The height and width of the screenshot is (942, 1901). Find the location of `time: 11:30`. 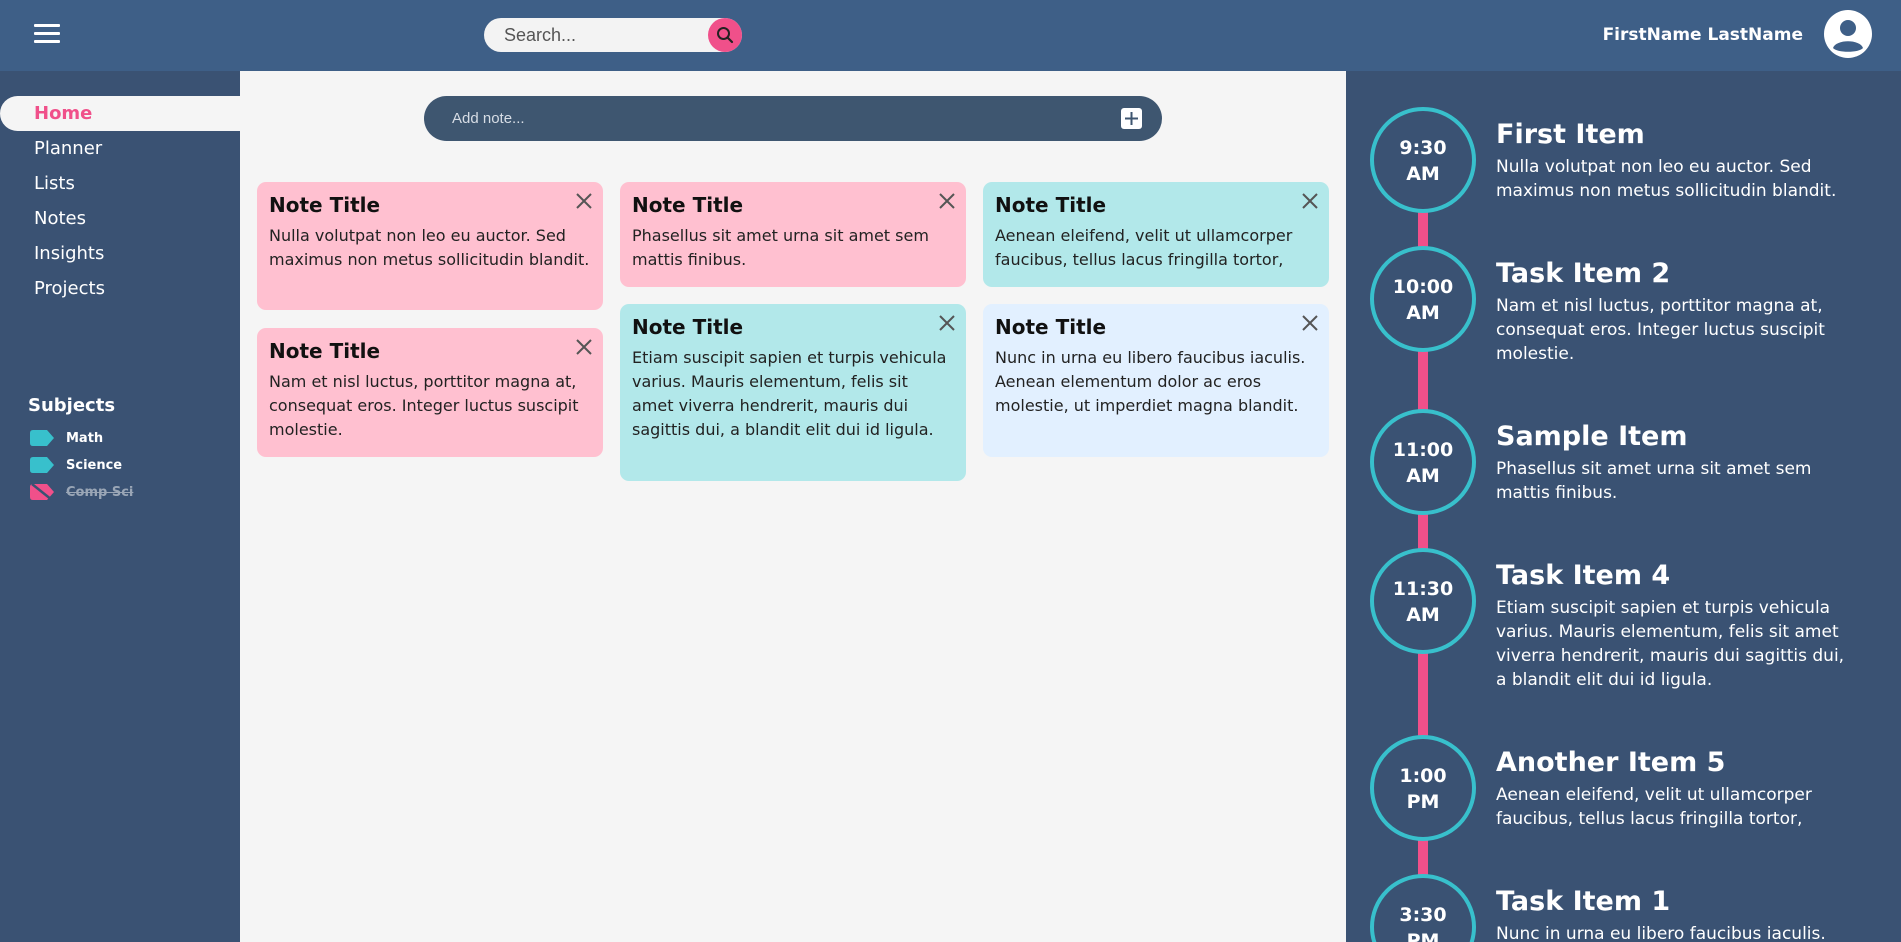

time: 11:30 is located at coordinates (1423, 589).